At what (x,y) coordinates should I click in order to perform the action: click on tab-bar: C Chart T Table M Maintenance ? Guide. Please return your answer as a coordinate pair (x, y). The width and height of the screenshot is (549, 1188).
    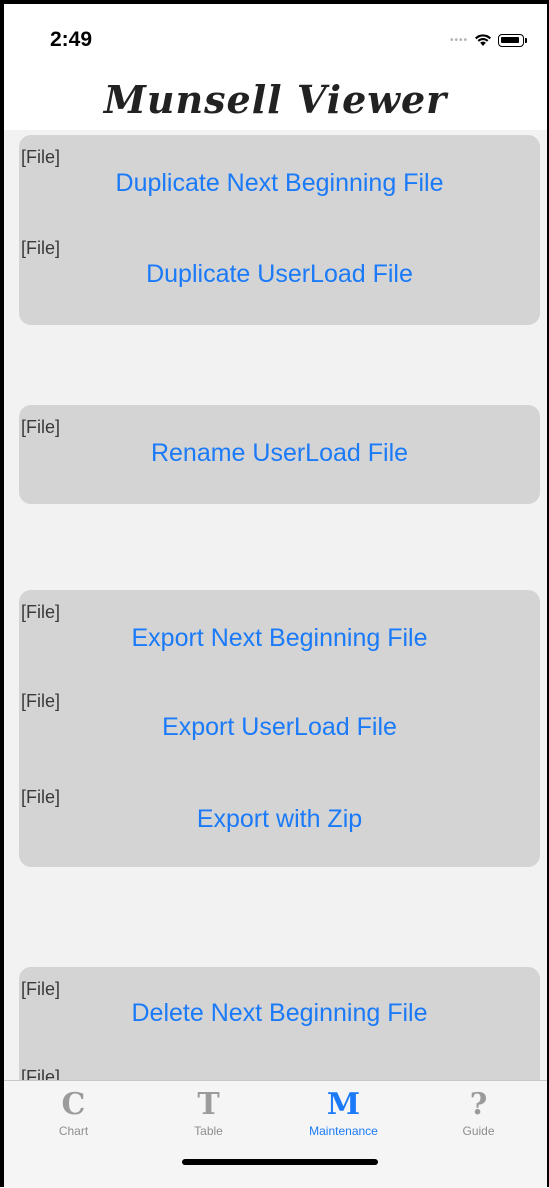
    Looking at the image, I should click on (275, 1134).